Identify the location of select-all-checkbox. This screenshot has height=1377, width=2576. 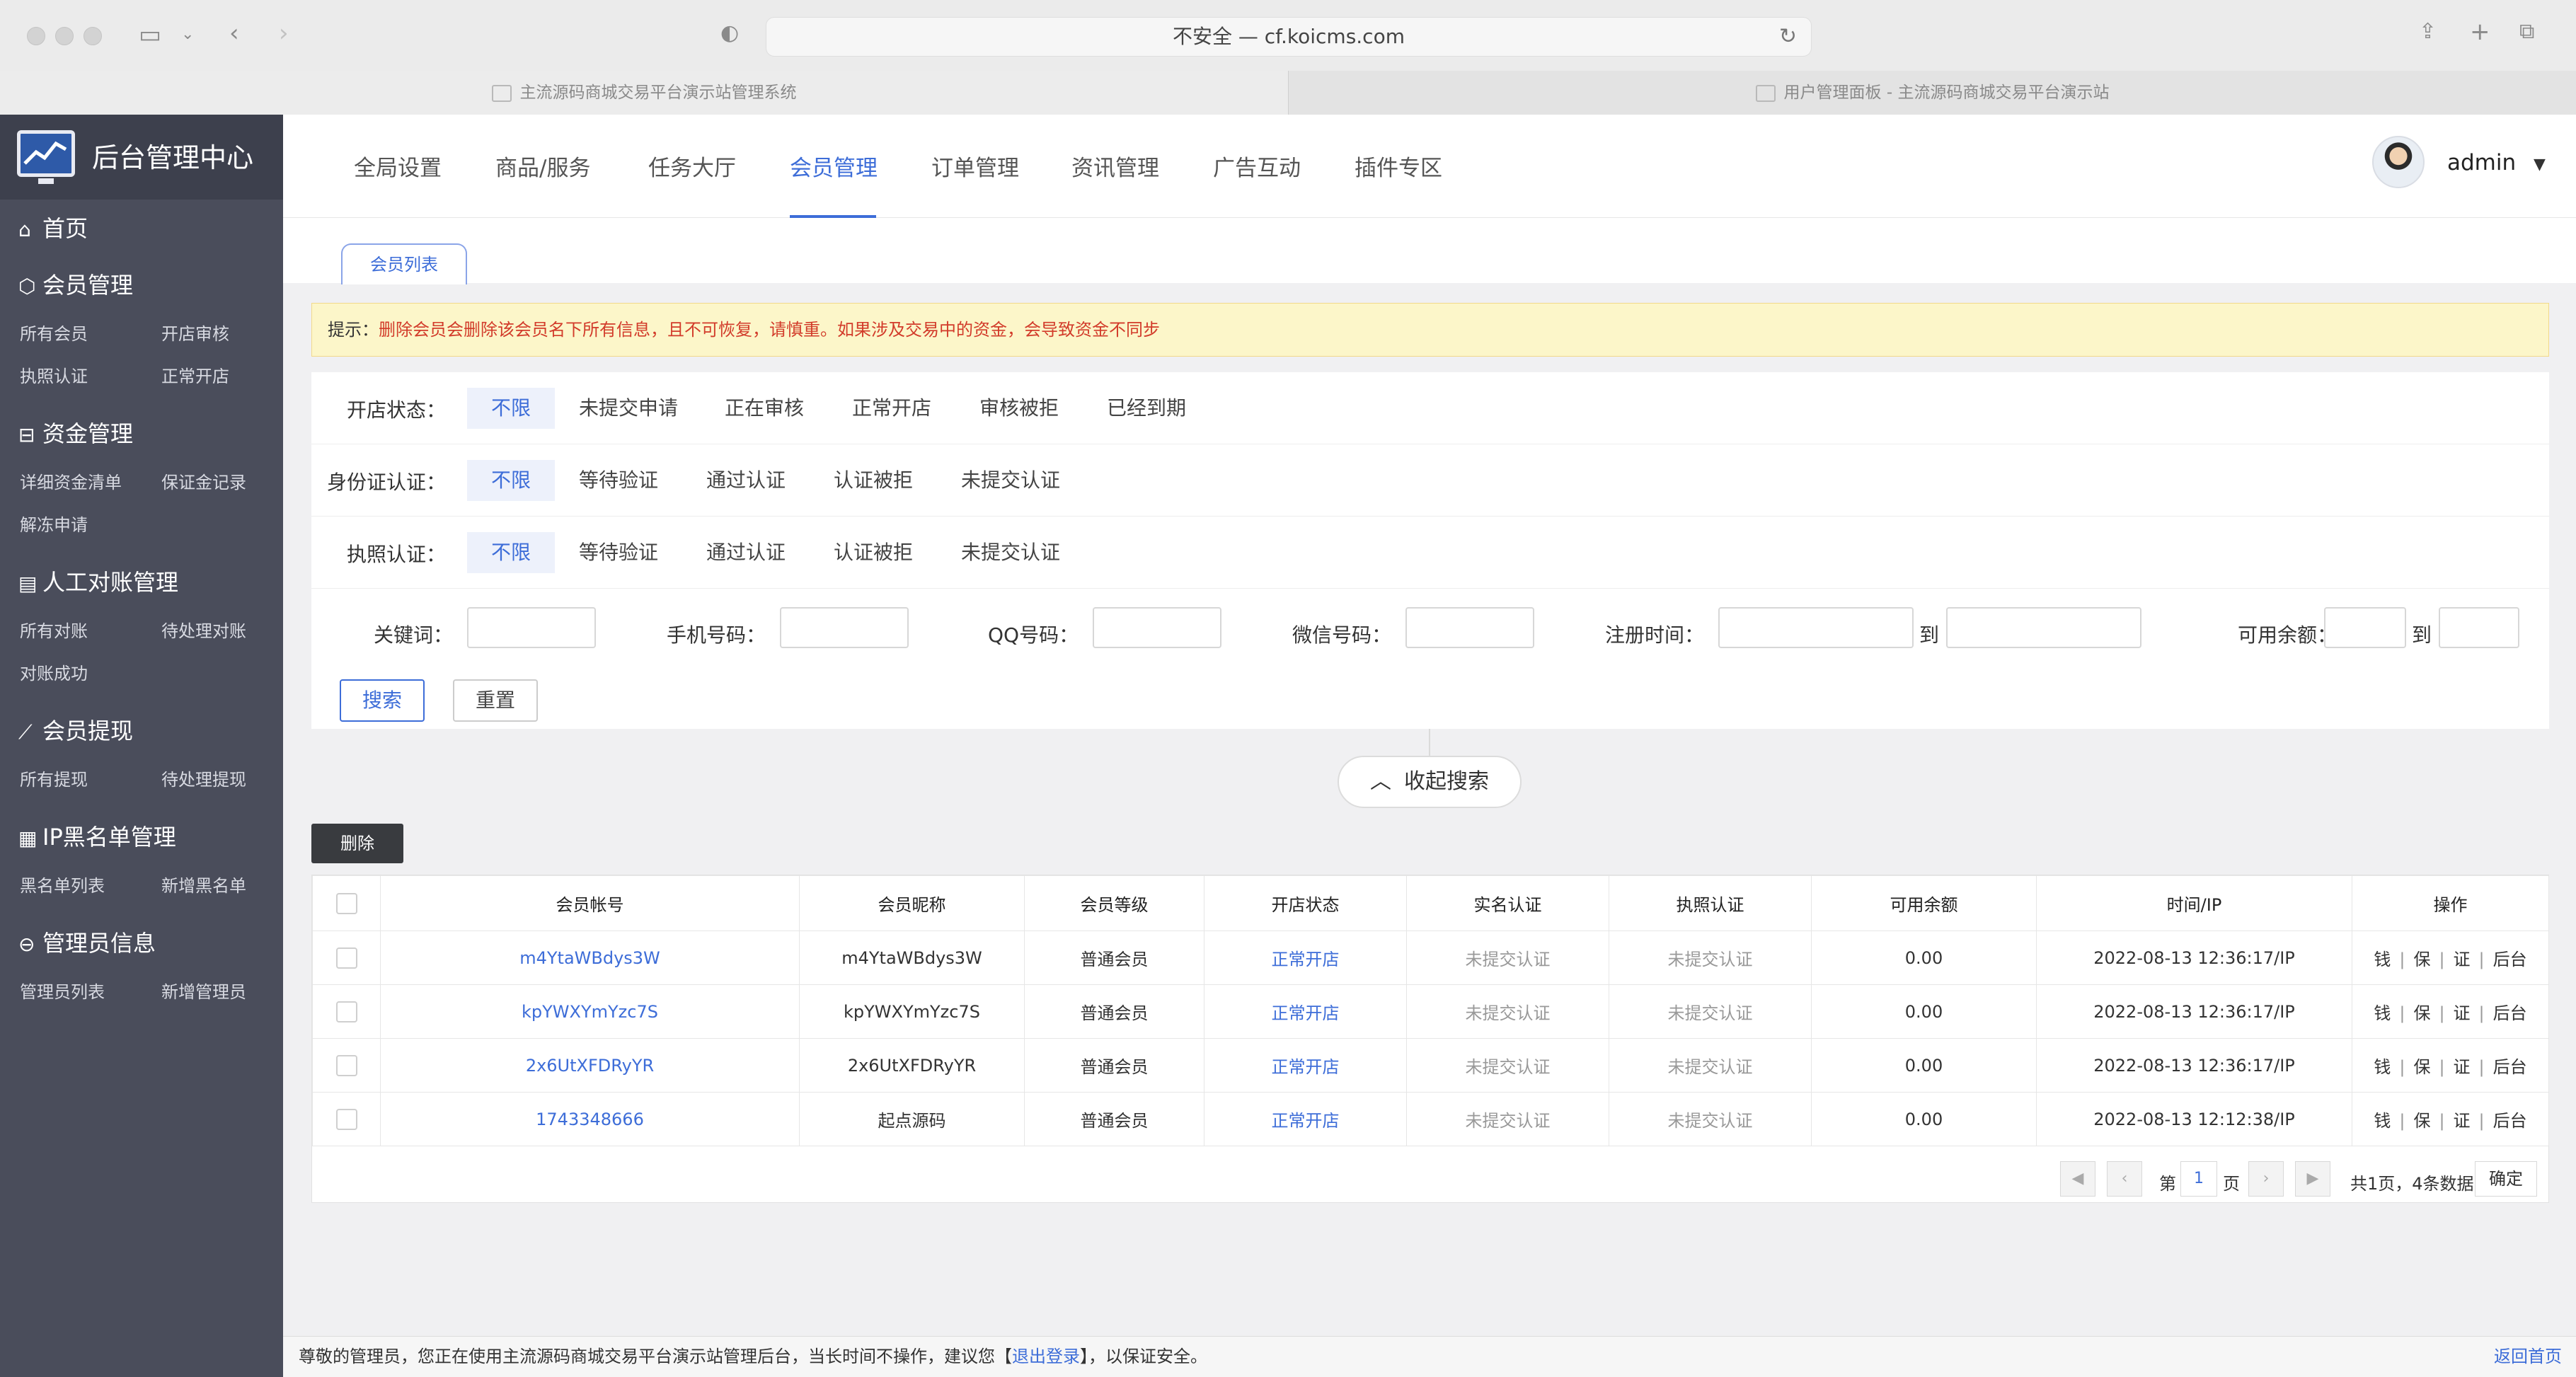
(346, 903).